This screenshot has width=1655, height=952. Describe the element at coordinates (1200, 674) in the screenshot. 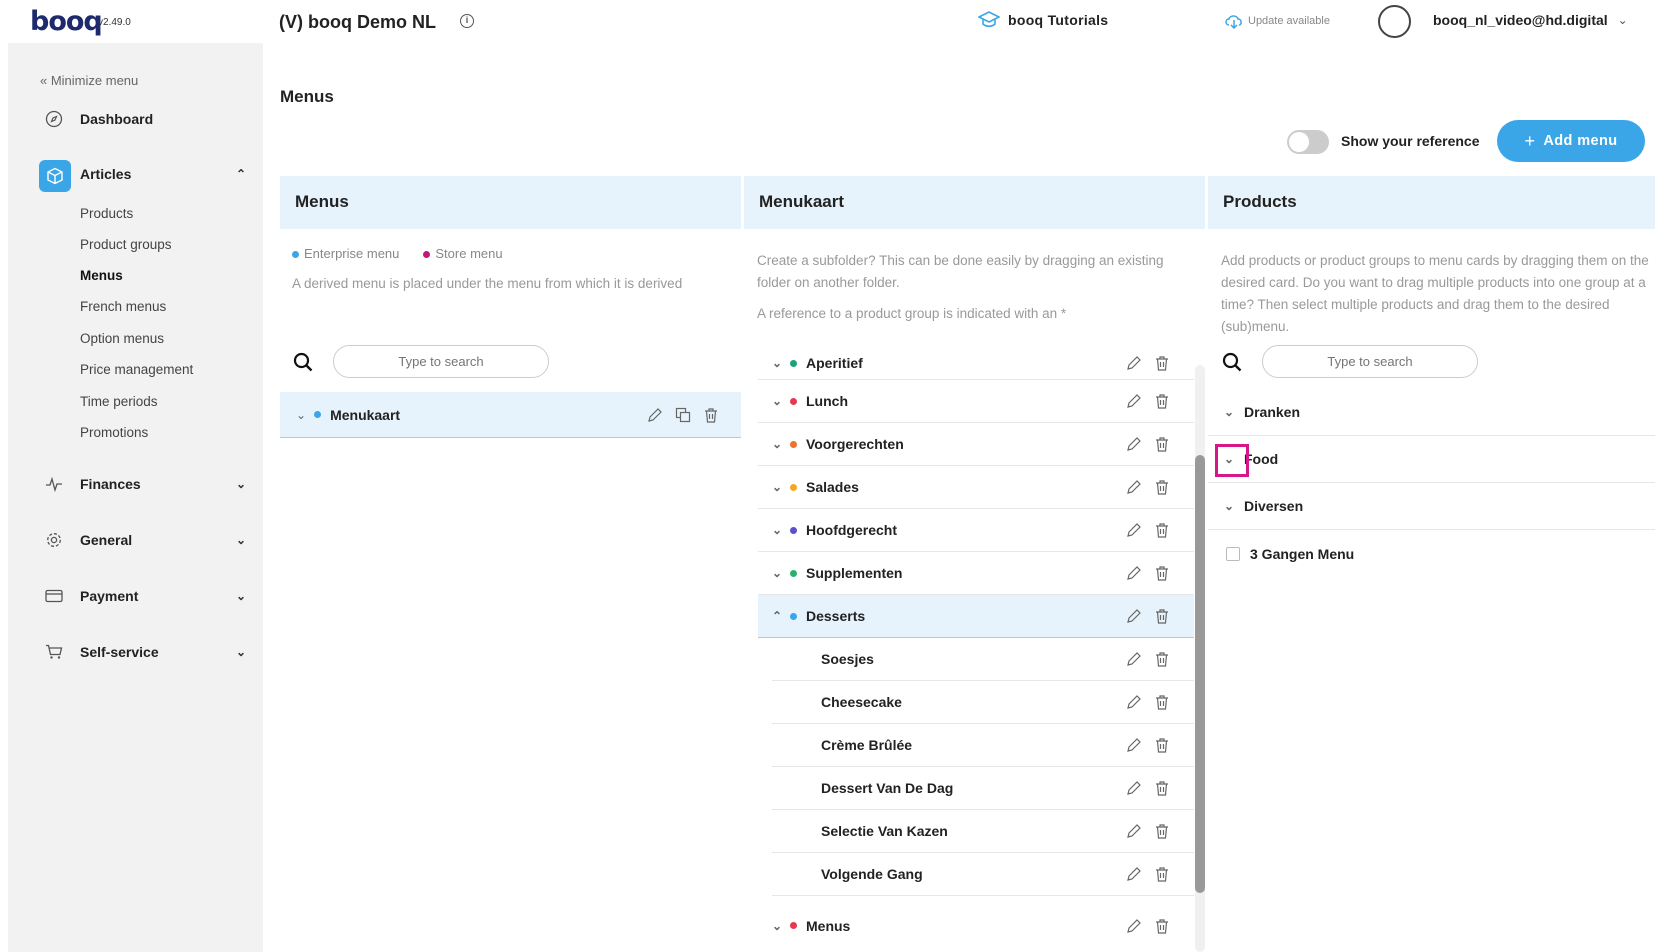

I see `scrollbar-thumb` at that location.